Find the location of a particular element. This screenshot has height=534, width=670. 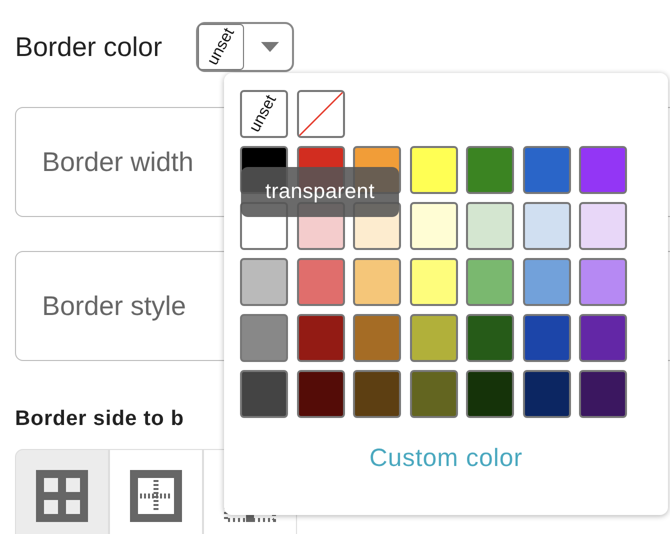

section-heading: Border side to b is located at coordinates (100, 419).